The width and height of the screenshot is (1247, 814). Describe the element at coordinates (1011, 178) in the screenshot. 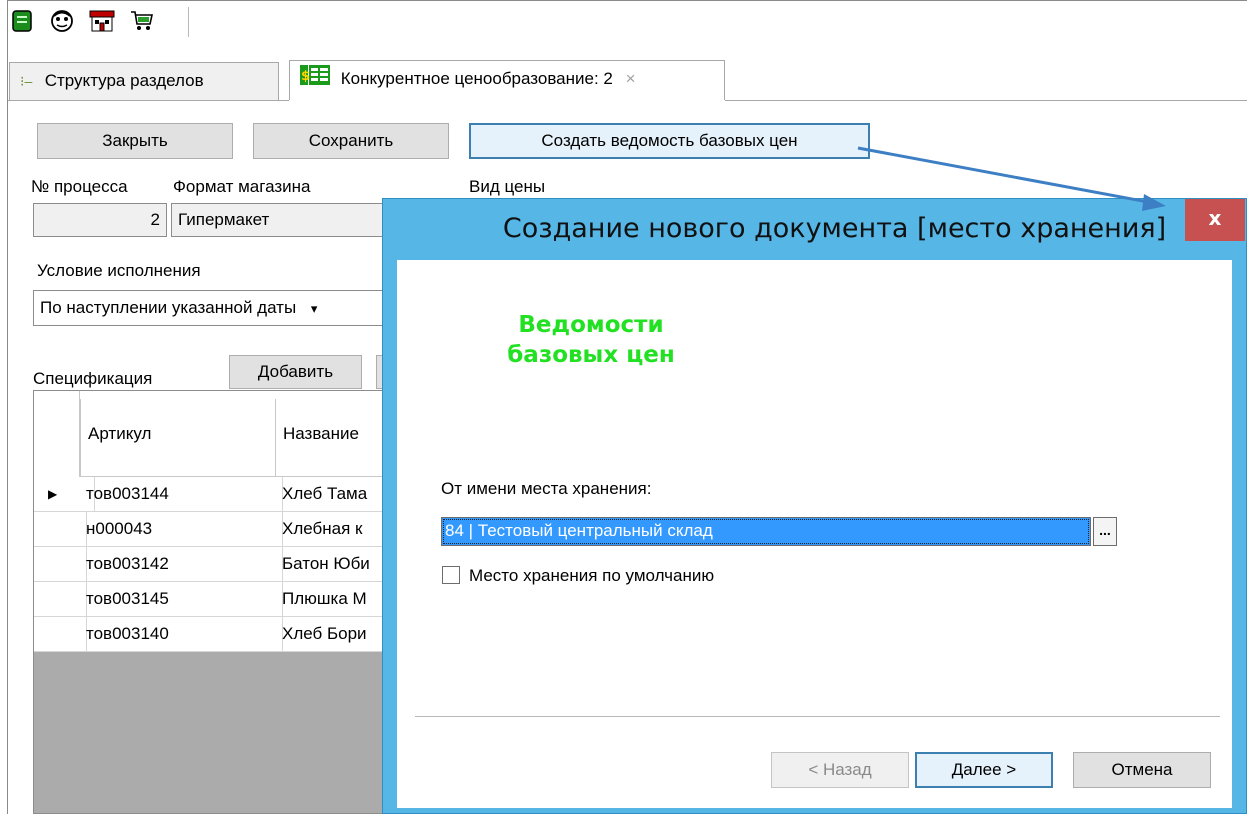

I see `annotation-arrow` at that location.